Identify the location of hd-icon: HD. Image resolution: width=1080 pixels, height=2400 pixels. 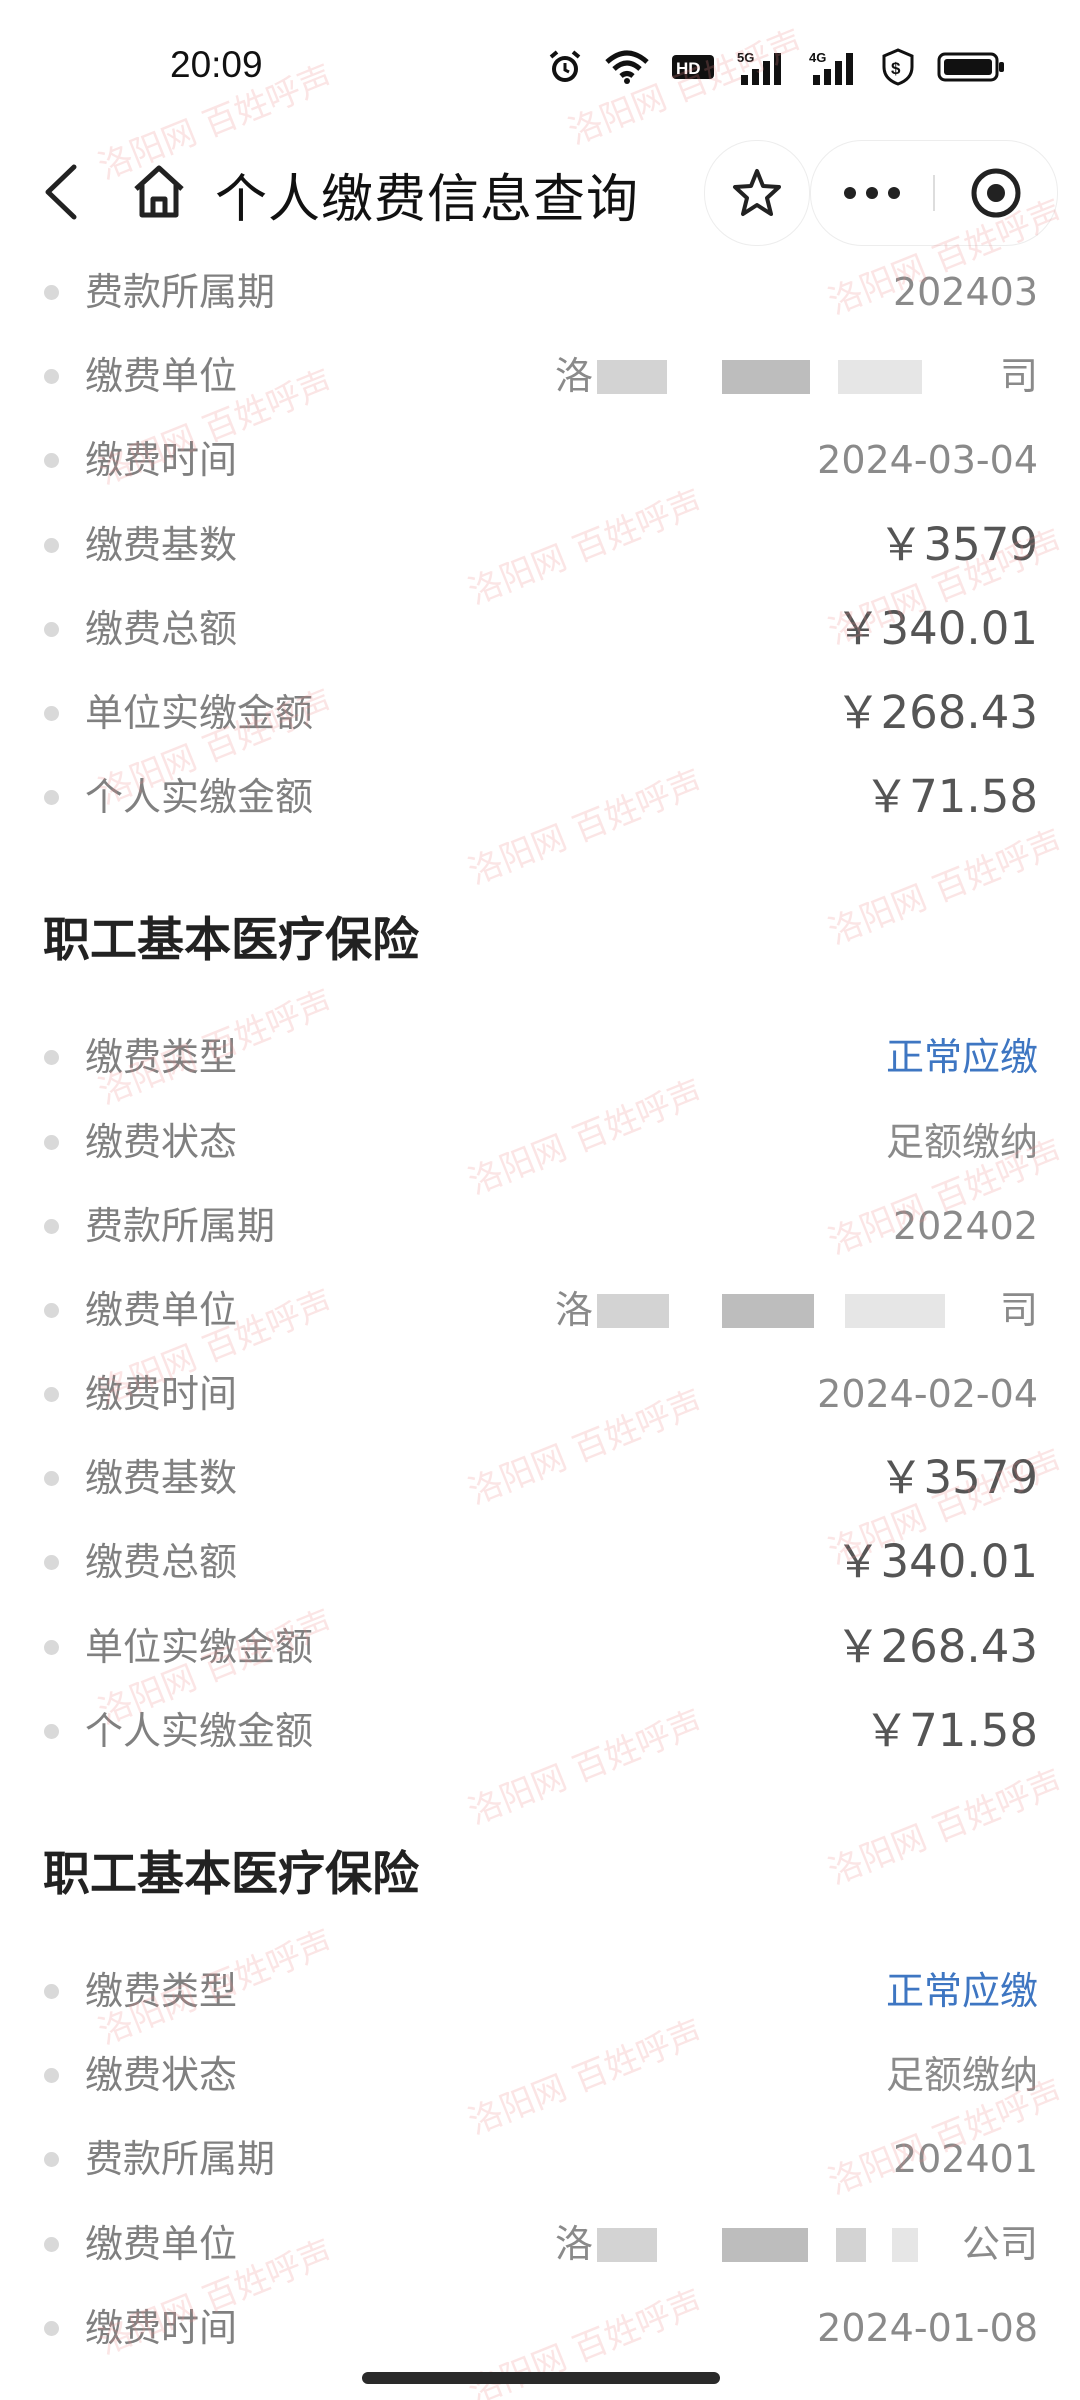
(693, 67).